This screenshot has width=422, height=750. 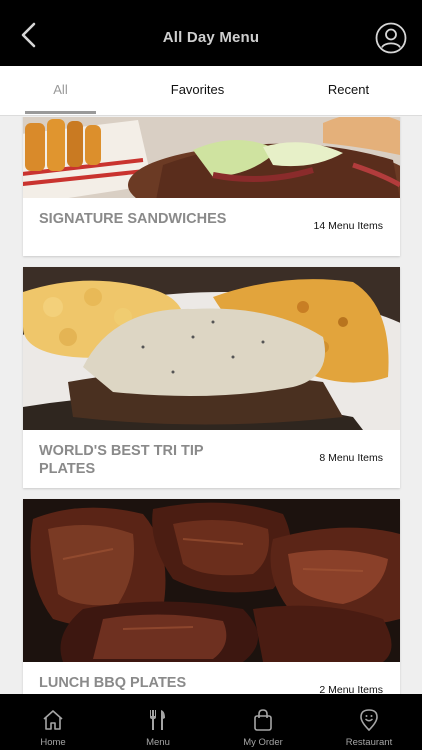 What do you see at coordinates (211, 678) in the screenshot?
I see `category-card-footer: LUNCH BBQ PLATES 2 Menu Items` at bounding box center [211, 678].